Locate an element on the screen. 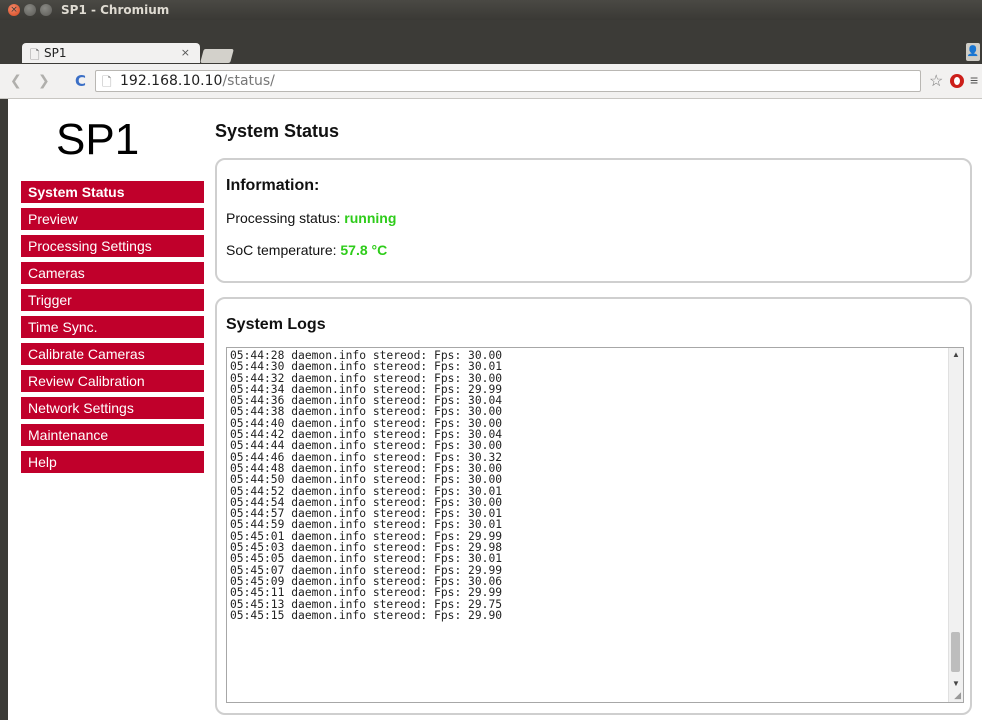  resize-grip-icon: ◢ is located at coordinates (957, 695).